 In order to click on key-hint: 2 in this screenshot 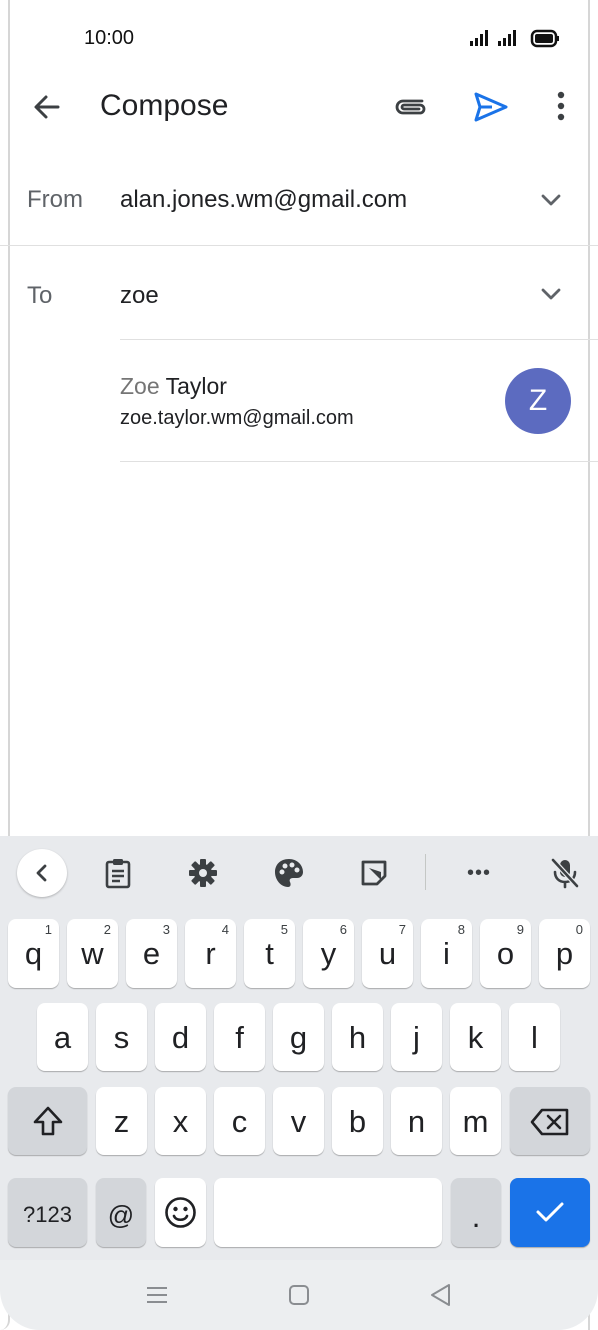, I will do `click(107, 929)`.